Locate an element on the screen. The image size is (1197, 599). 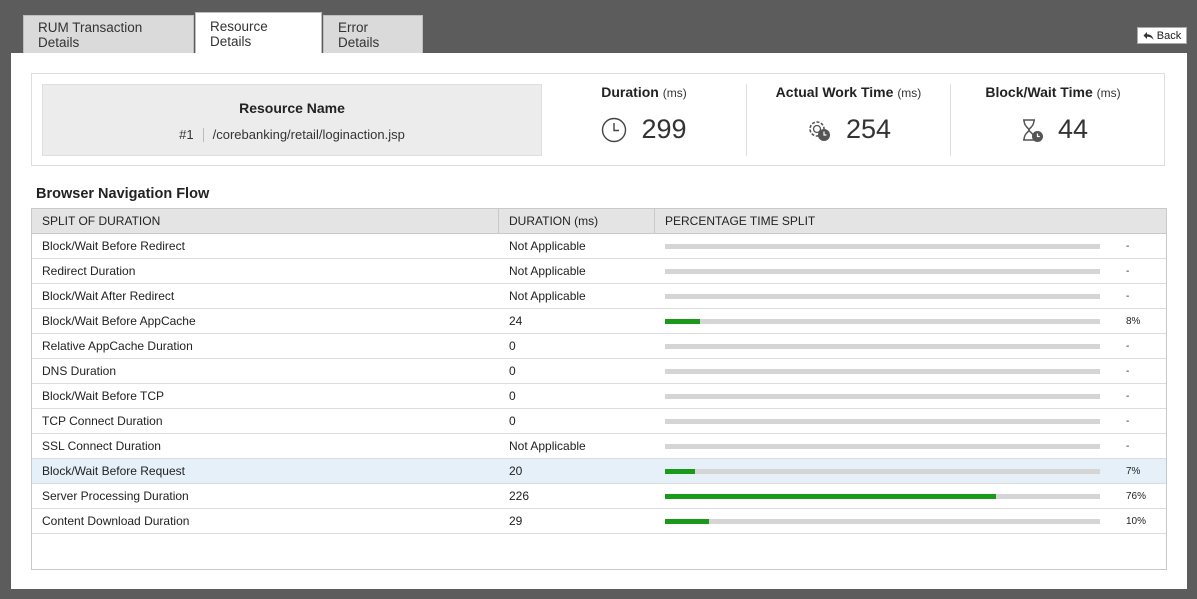
row-split-name: Redirect Duration is located at coordinates (89, 271).